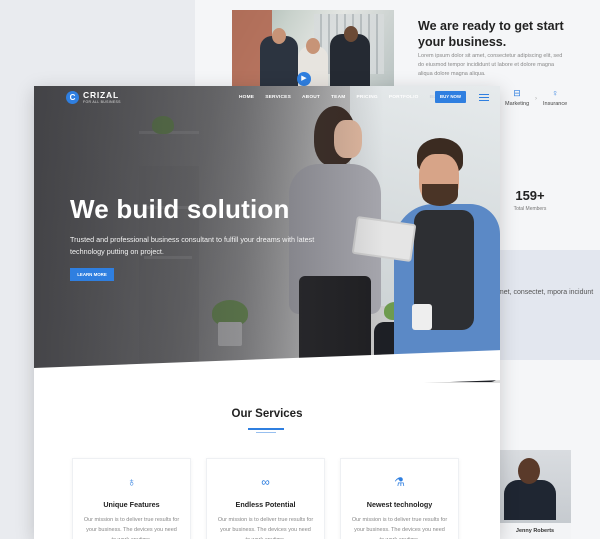 The image size is (600, 539). What do you see at coordinates (399, 504) in the screenshot?
I see `service-name: Newest technology` at bounding box center [399, 504].